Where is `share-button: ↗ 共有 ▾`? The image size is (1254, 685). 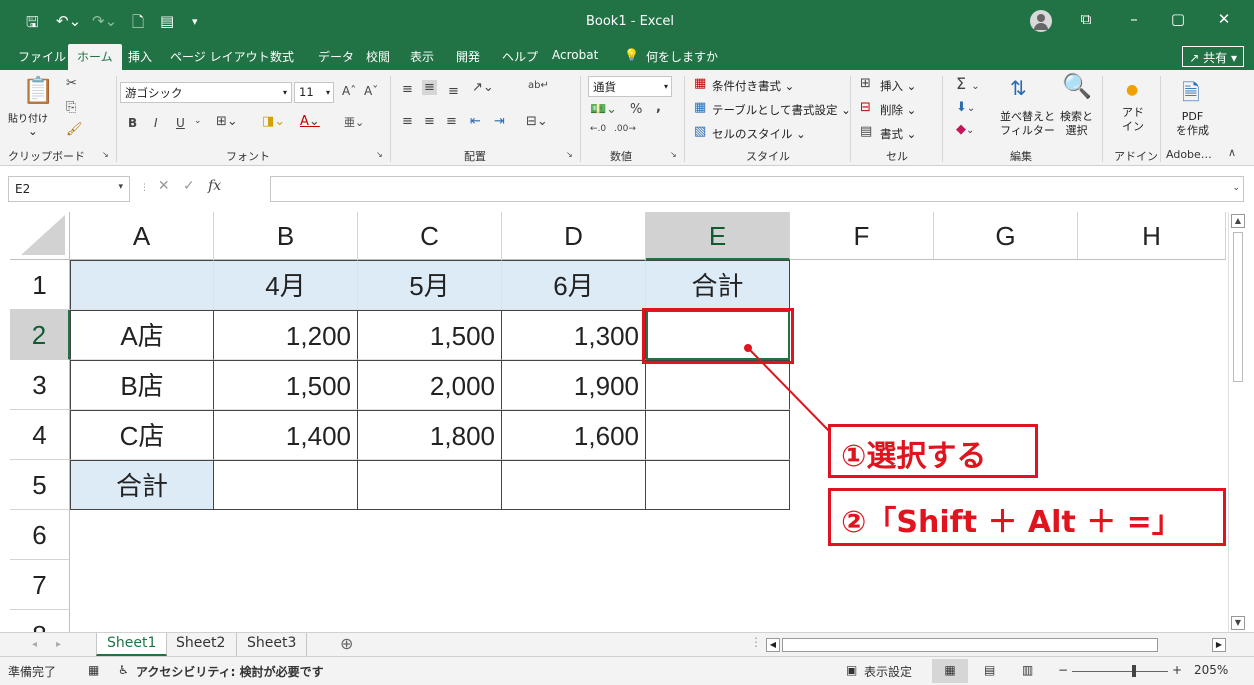
share-button: ↗ 共有 ▾ is located at coordinates (1213, 56).